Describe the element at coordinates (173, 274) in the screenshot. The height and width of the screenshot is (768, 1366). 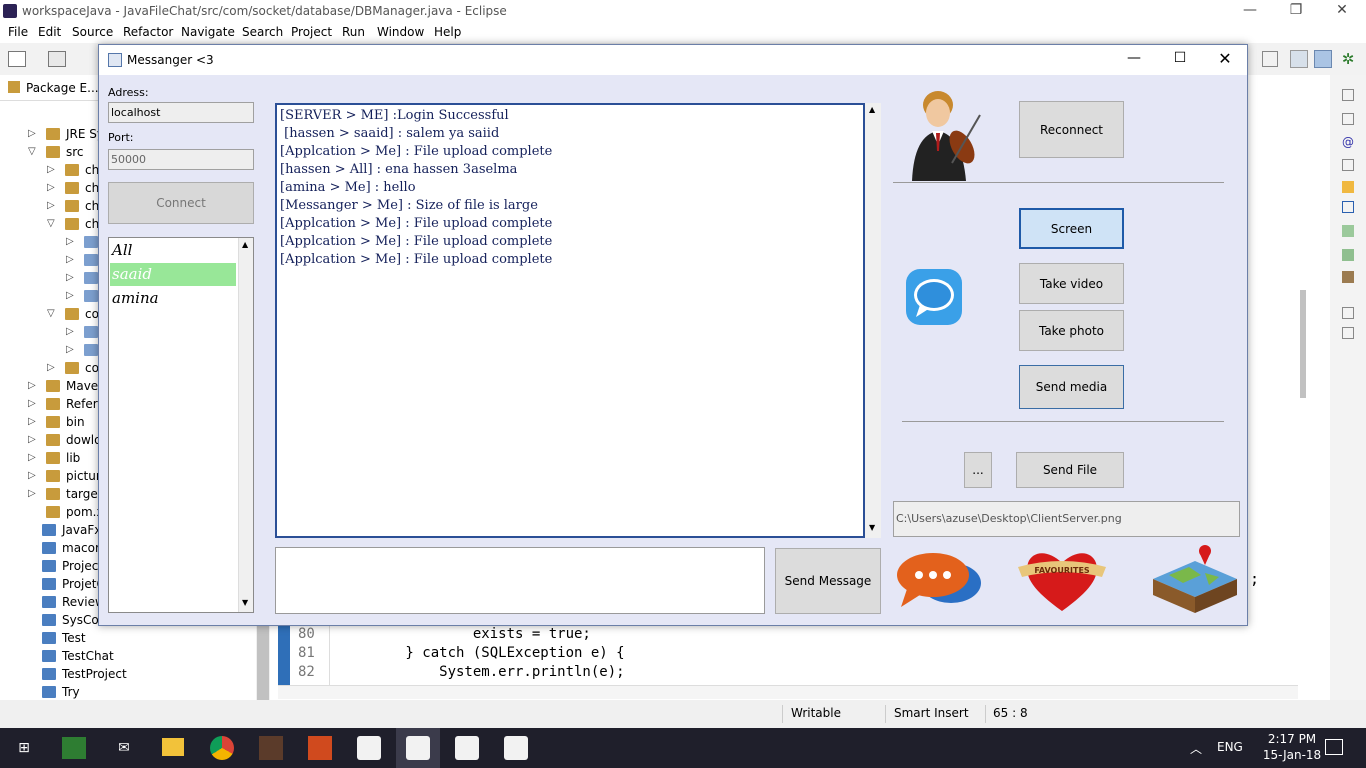
I see `user-list-item: saaid` at that location.